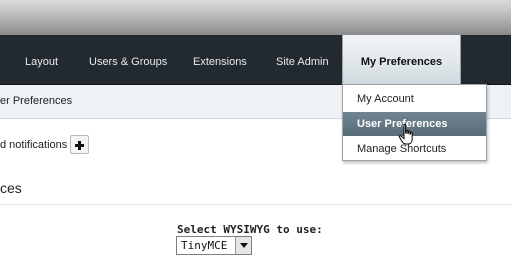  What do you see at coordinates (34, 145) in the screenshot?
I see `notifications-label: d notifications` at bounding box center [34, 145].